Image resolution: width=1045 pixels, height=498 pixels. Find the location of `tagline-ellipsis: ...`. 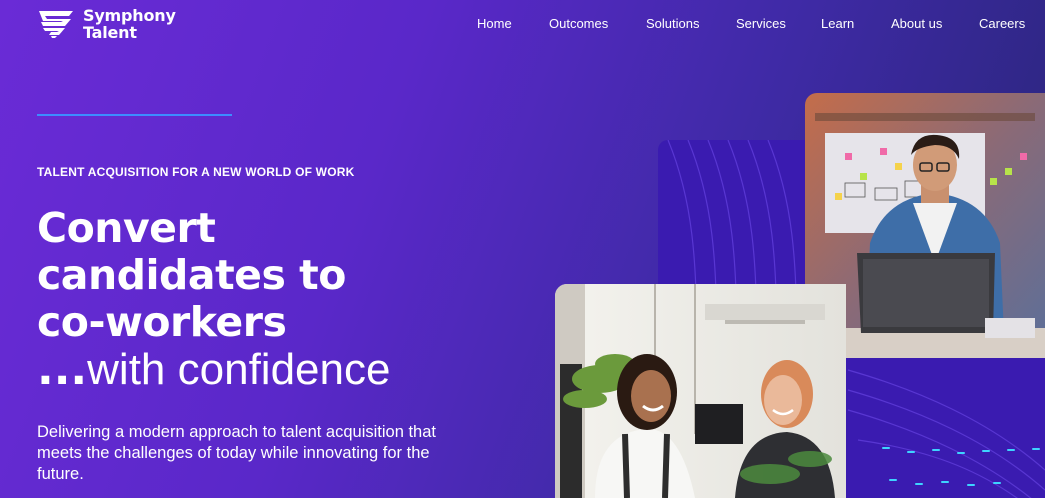

tagline-ellipsis: ... is located at coordinates (62, 369).